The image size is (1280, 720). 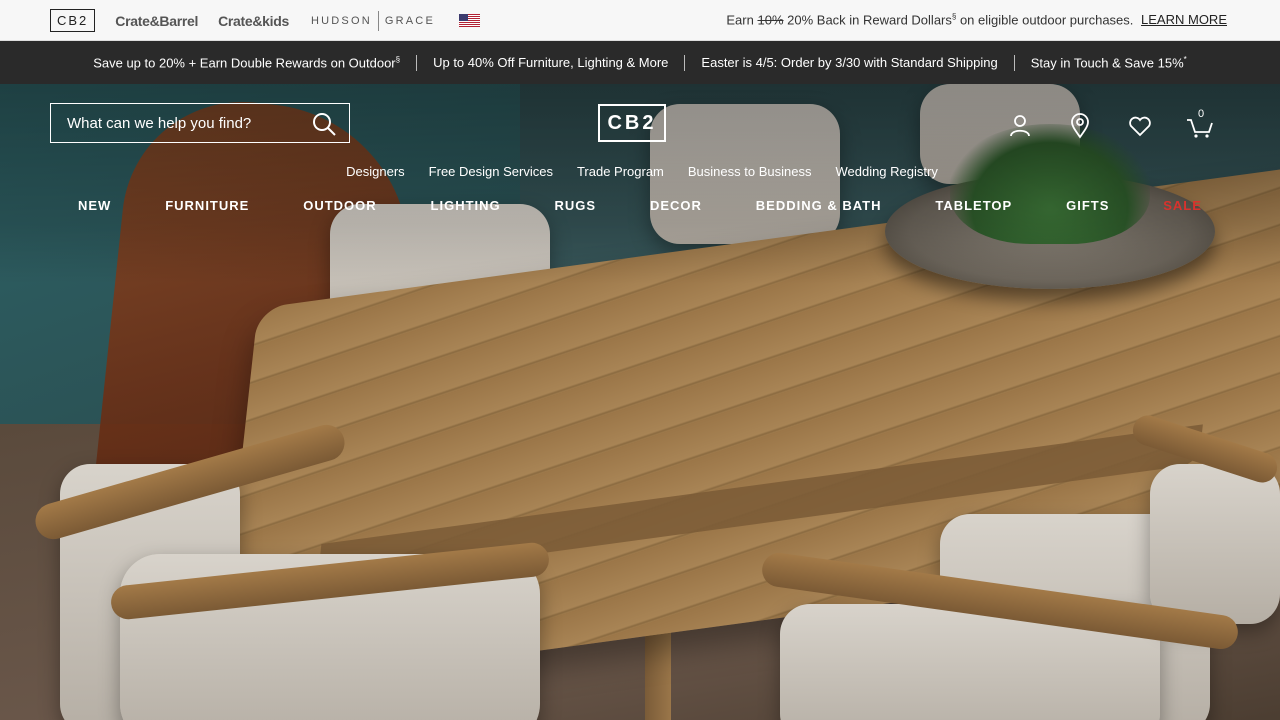 What do you see at coordinates (770, 20) in the screenshot?
I see `reward-old-rate: 10%` at bounding box center [770, 20].